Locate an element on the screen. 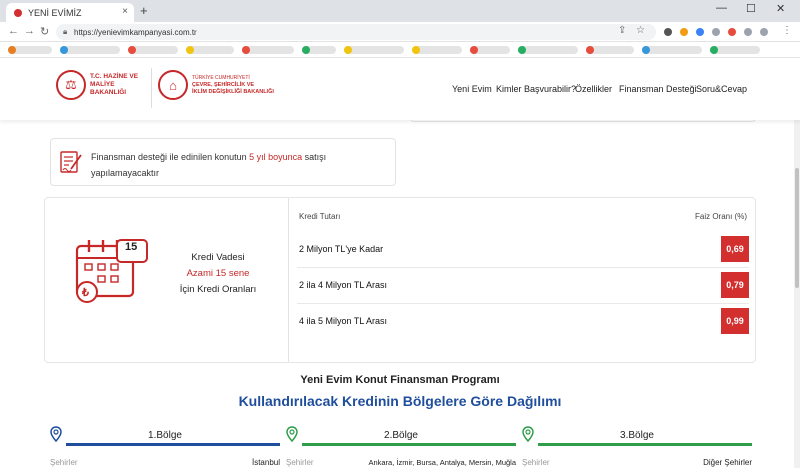 The height and width of the screenshot is (468, 800). rate-row: 2 ila 4 Milyon TL Arası 0,79 is located at coordinates (523, 286).